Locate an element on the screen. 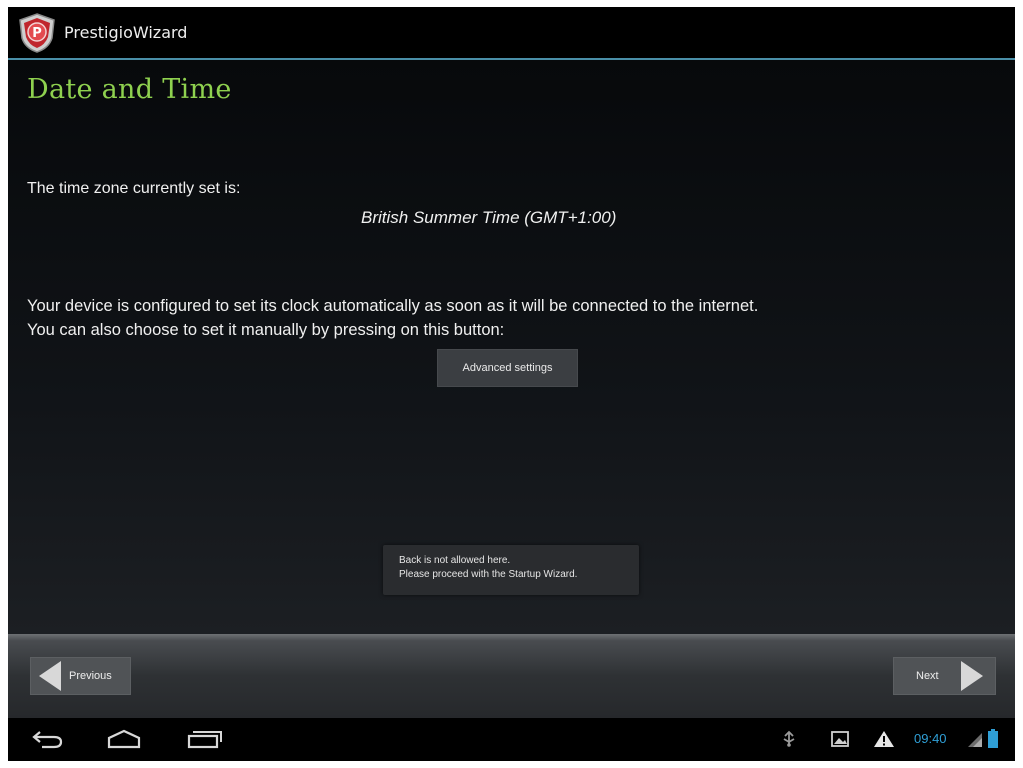 The image size is (1023, 768). svg-text: P is located at coordinates (37, 33).